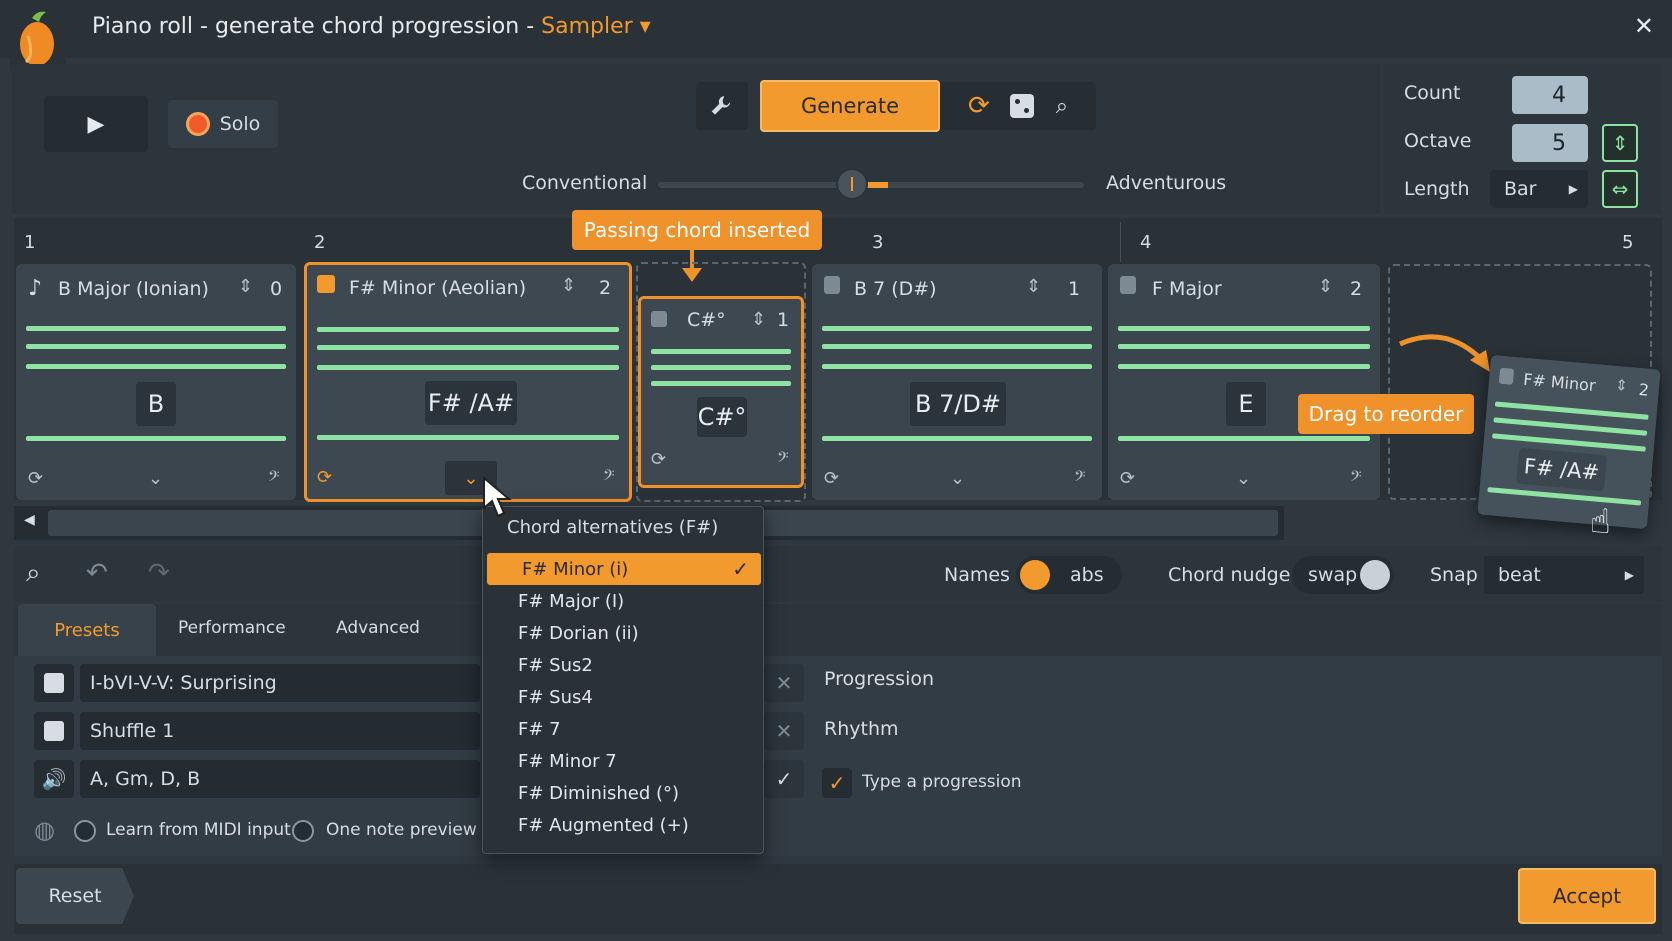 This screenshot has height=941, width=1672. I want to click on speaker-icon: 🔊, so click(54, 779).